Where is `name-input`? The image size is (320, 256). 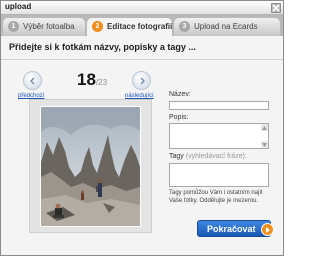 name-input is located at coordinates (219, 105).